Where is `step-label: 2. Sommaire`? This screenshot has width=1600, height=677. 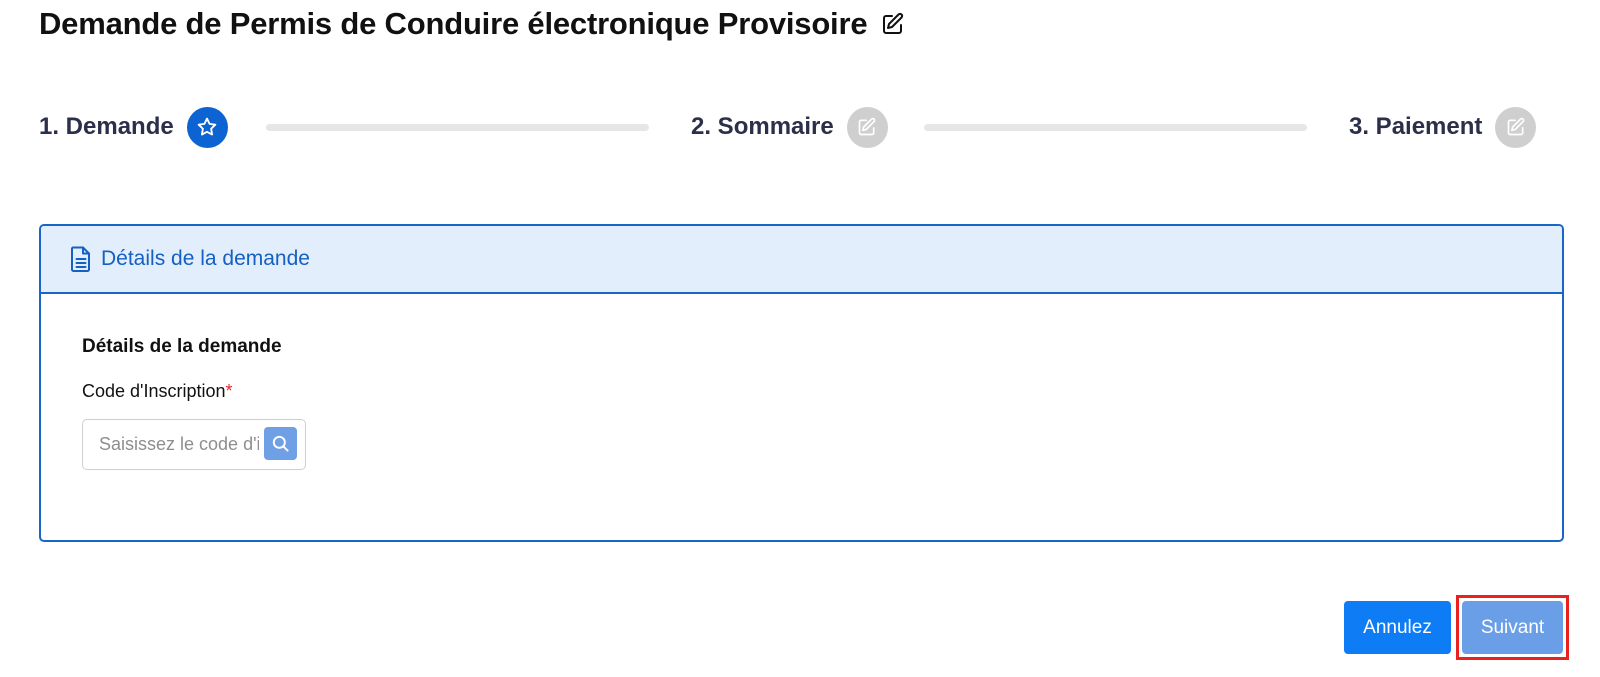 step-label: 2. Sommaire is located at coordinates (762, 126).